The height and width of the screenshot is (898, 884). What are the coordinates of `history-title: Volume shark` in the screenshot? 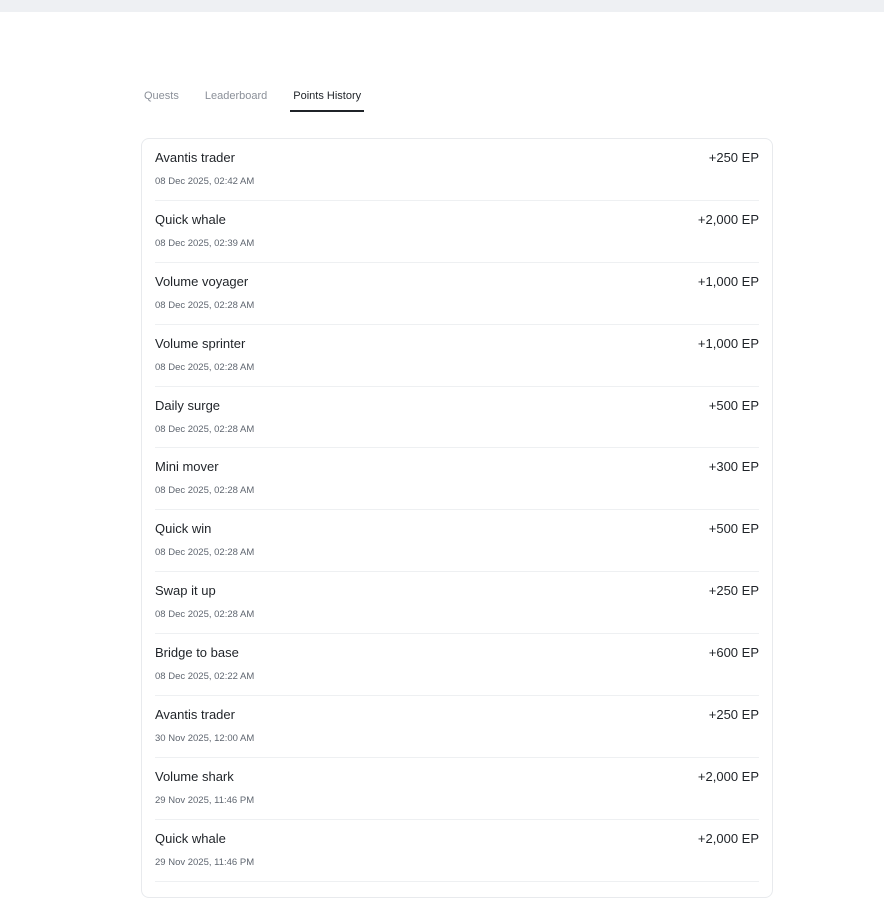 It's located at (194, 776).